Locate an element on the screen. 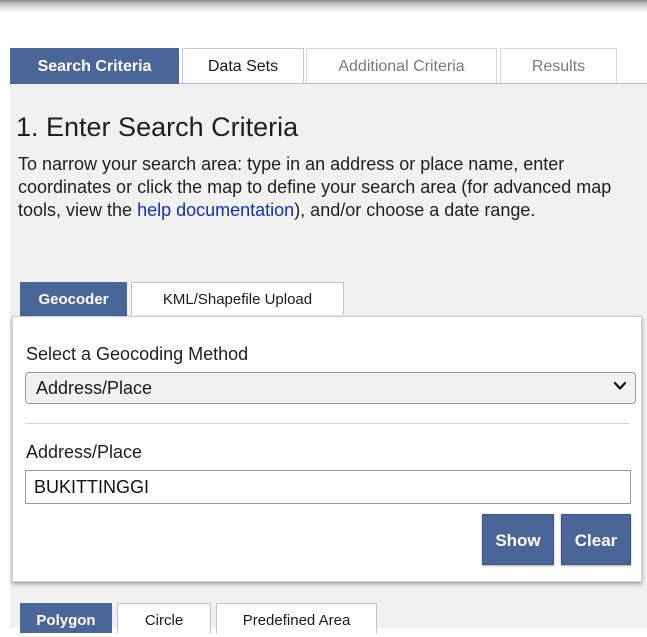 Image resolution: width=647 pixels, height=637 pixels. geocoding-method-label: Select a Geocoding Method is located at coordinates (137, 354).